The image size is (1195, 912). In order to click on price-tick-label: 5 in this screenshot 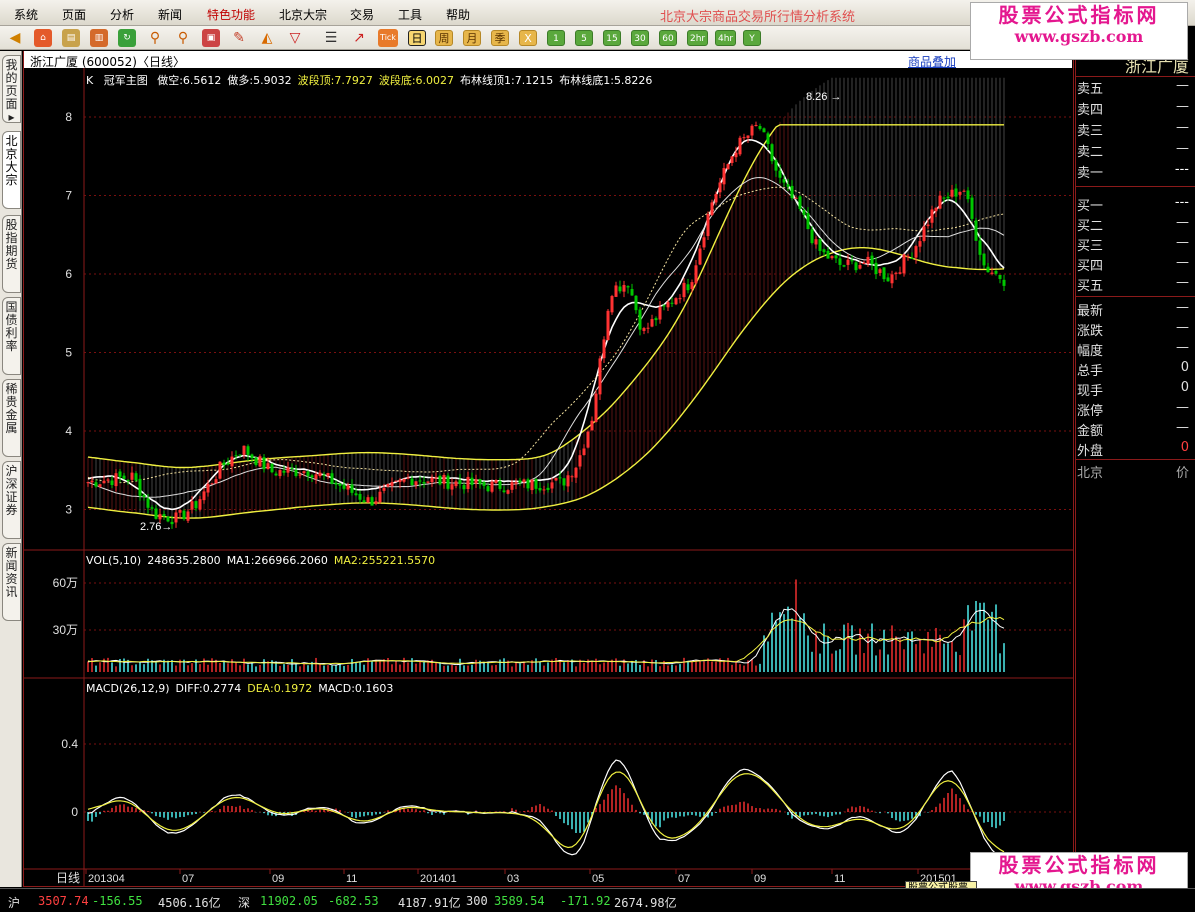, I will do `click(68, 353)`.